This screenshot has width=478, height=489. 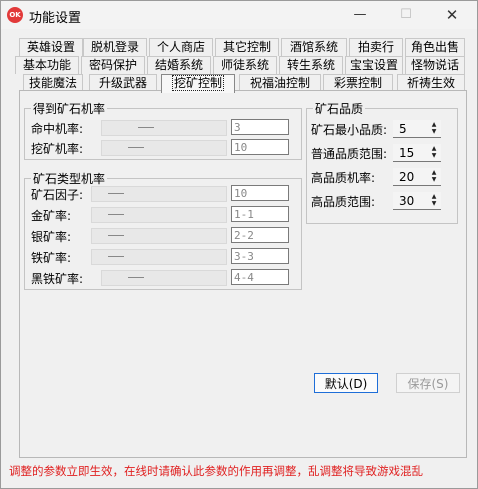 What do you see at coordinates (374, 65) in the screenshot?
I see `tab-pet-settings: 宝宝设置` at bounding box center [374, 65].